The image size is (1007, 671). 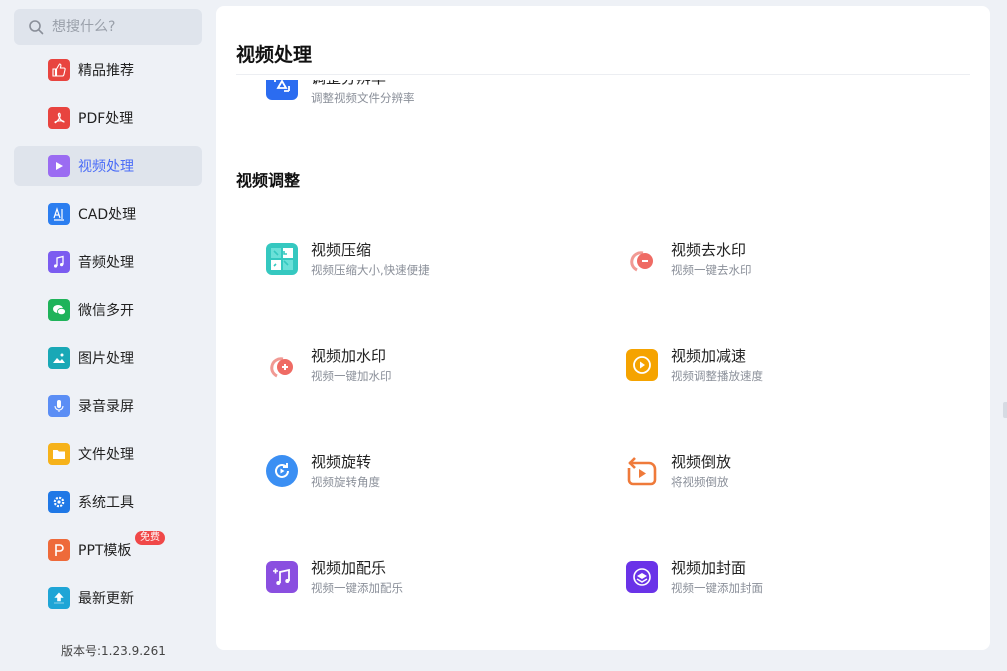 I want to click on sidebar-item-label: 精品推荐, so click(x=106, y=71).